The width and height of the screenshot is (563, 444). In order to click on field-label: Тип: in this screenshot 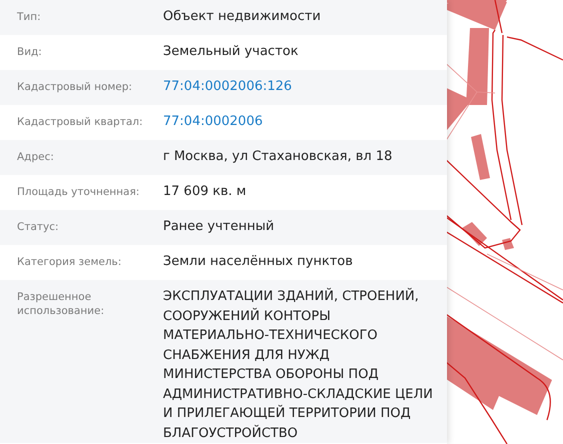, I will do `click(29, 17)`.